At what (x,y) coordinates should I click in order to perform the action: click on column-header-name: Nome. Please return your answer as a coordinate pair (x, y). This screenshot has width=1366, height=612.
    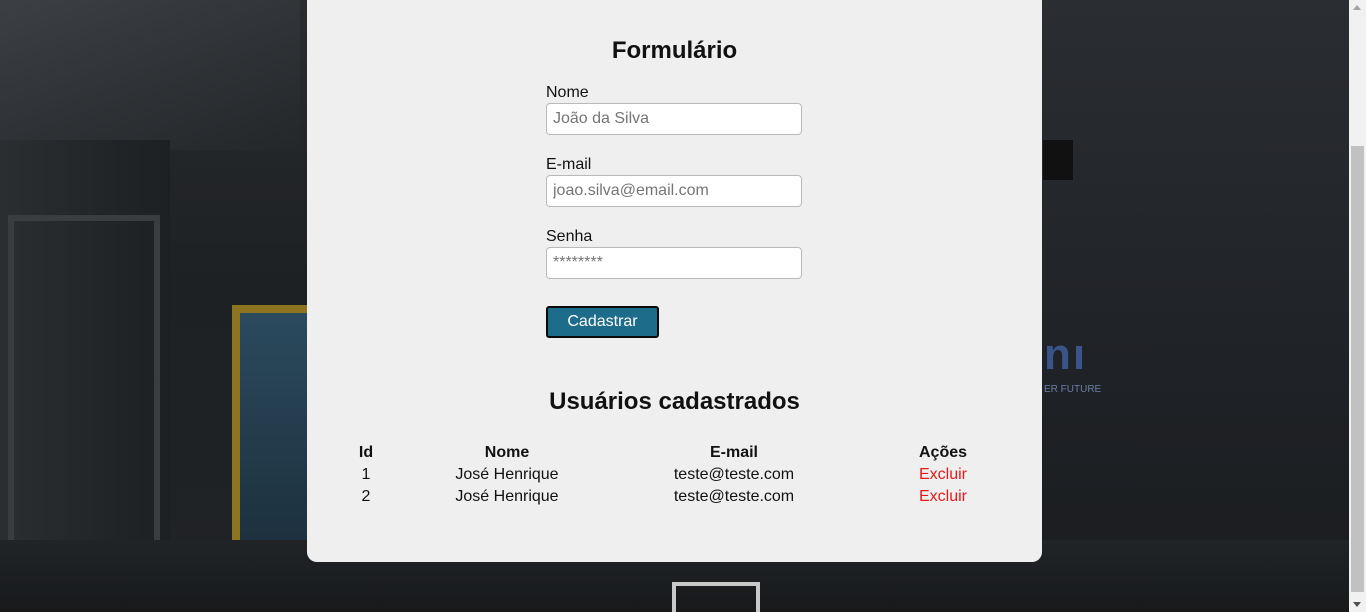
    Looking at the image, I should click on (507, 452).